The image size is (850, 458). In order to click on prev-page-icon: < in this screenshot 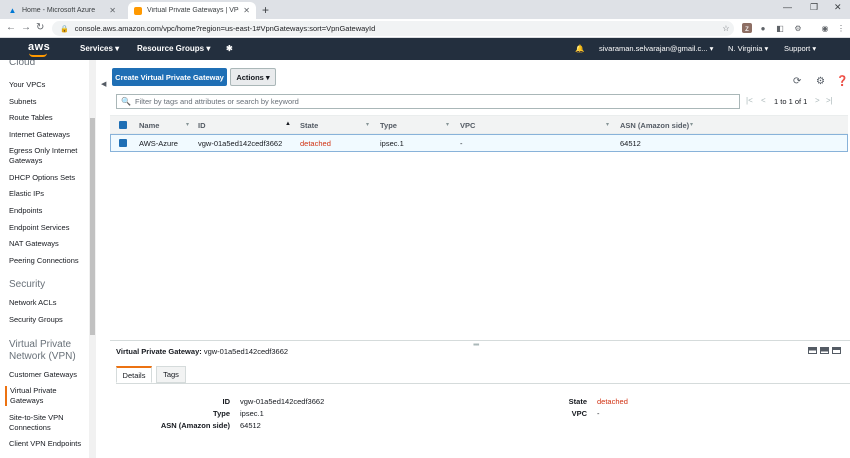, I will do `click(763, 100)`.